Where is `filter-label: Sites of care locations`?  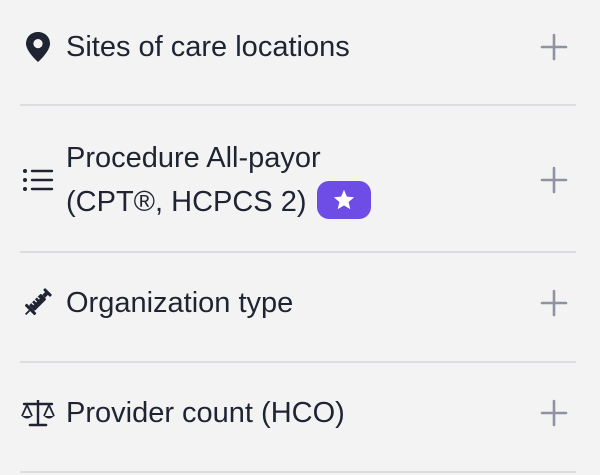 filter-label: Sites of care locations is located at coordinates (208, 47).